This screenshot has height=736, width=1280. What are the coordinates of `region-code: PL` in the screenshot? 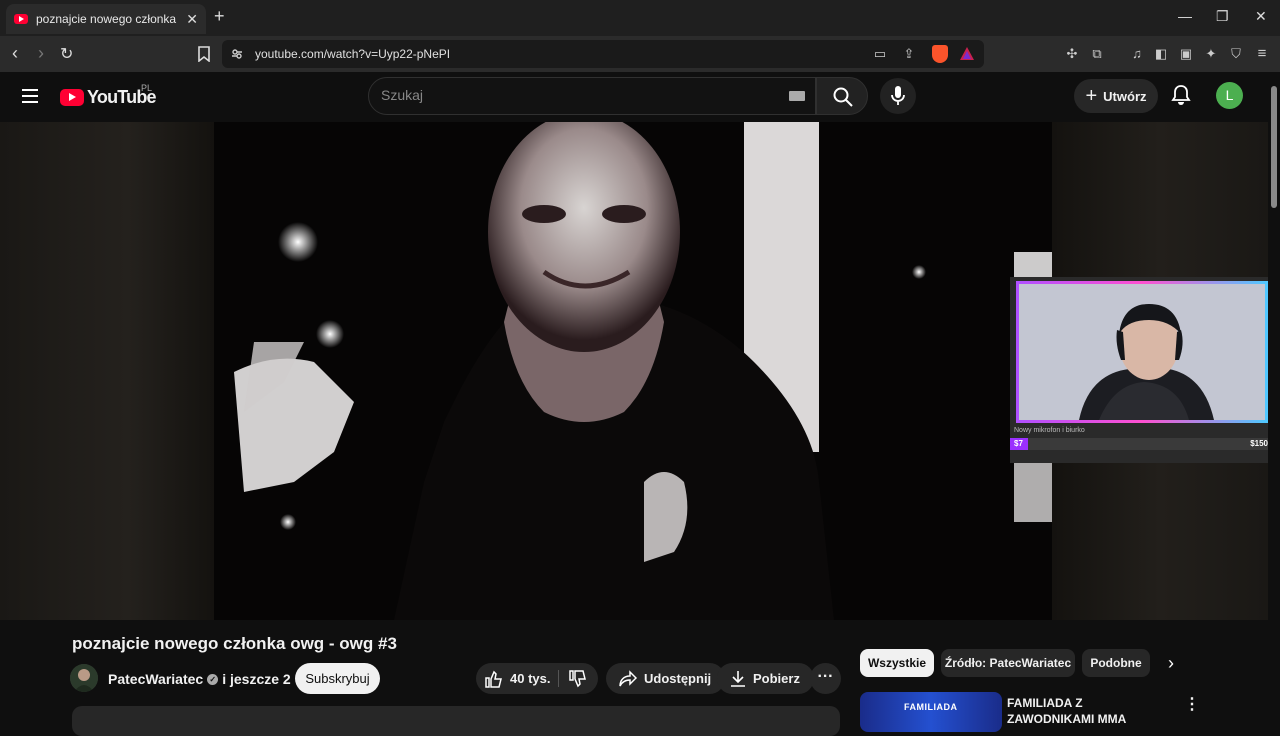 It's located at (147, 88).